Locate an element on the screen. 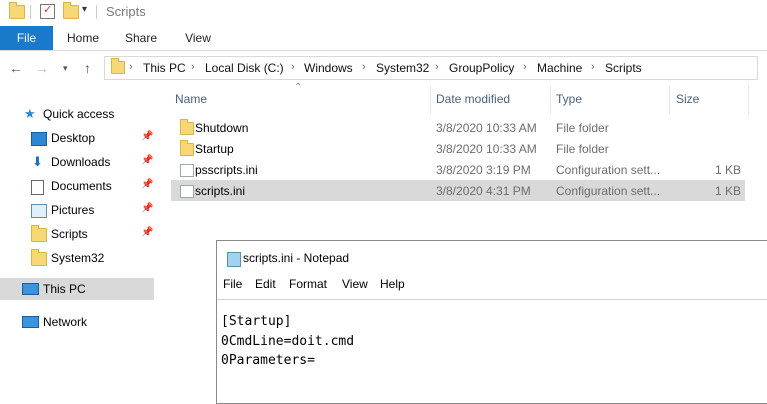 This screenshot has height=404, width=767. tab-file: File is located at coordinates (26, 38).